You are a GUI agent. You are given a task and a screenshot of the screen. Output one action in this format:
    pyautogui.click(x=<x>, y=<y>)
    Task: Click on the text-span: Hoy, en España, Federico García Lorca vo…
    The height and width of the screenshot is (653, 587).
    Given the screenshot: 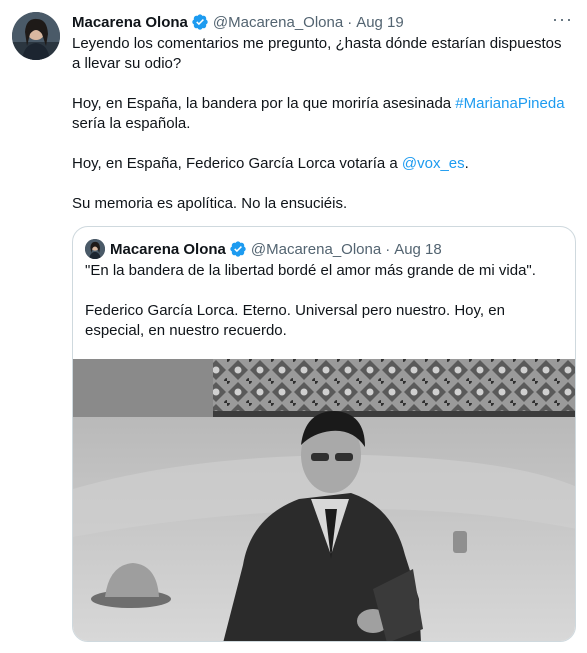 What is the action you would take?
    pyautogui.click(x=237, y=163)
    